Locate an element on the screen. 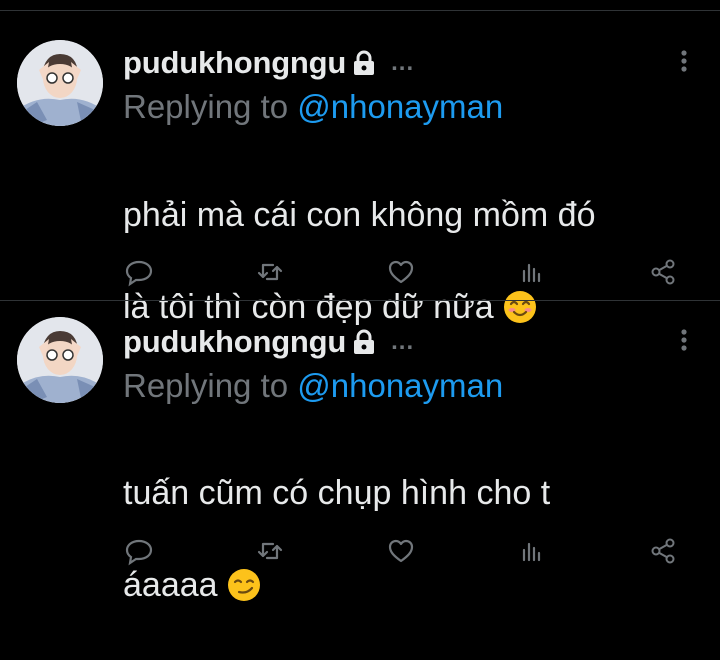 The image size is (720, 660). smirking-face-emoji-icon is located at coordinates (244, 591).